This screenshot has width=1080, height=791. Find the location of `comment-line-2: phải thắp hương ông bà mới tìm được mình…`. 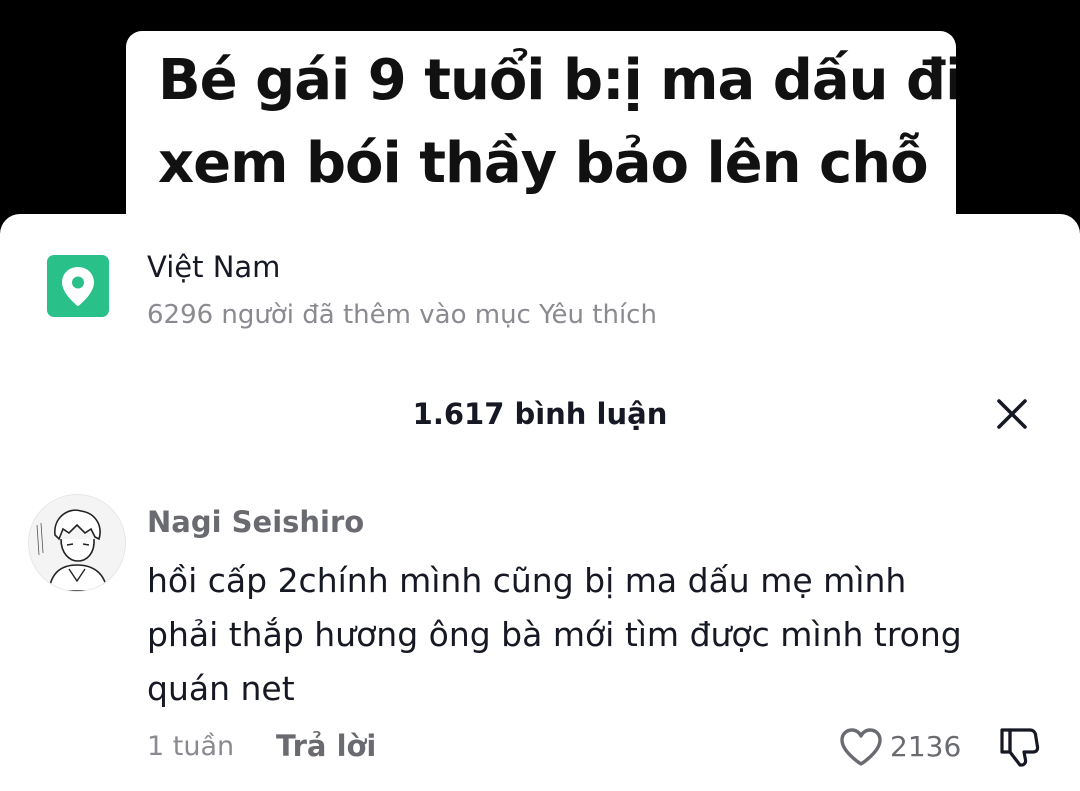

comment-line-2: phải thắp hương ông bà mới tìm được mình… is located at coordinates (554, 634).